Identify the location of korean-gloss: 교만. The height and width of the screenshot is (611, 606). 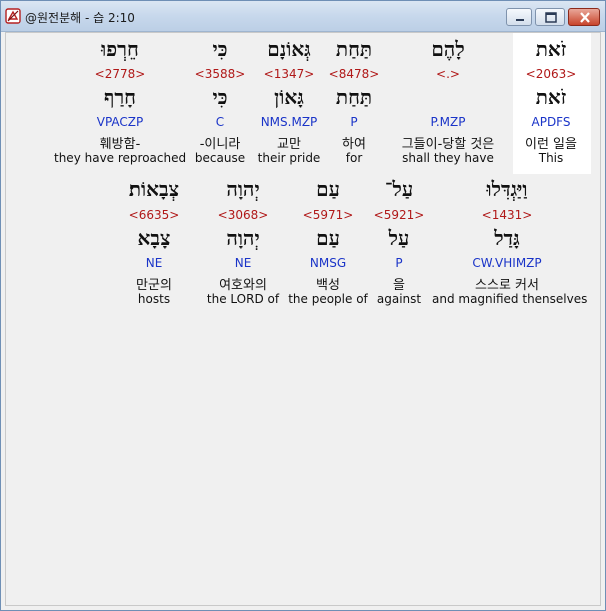
(289, 144).